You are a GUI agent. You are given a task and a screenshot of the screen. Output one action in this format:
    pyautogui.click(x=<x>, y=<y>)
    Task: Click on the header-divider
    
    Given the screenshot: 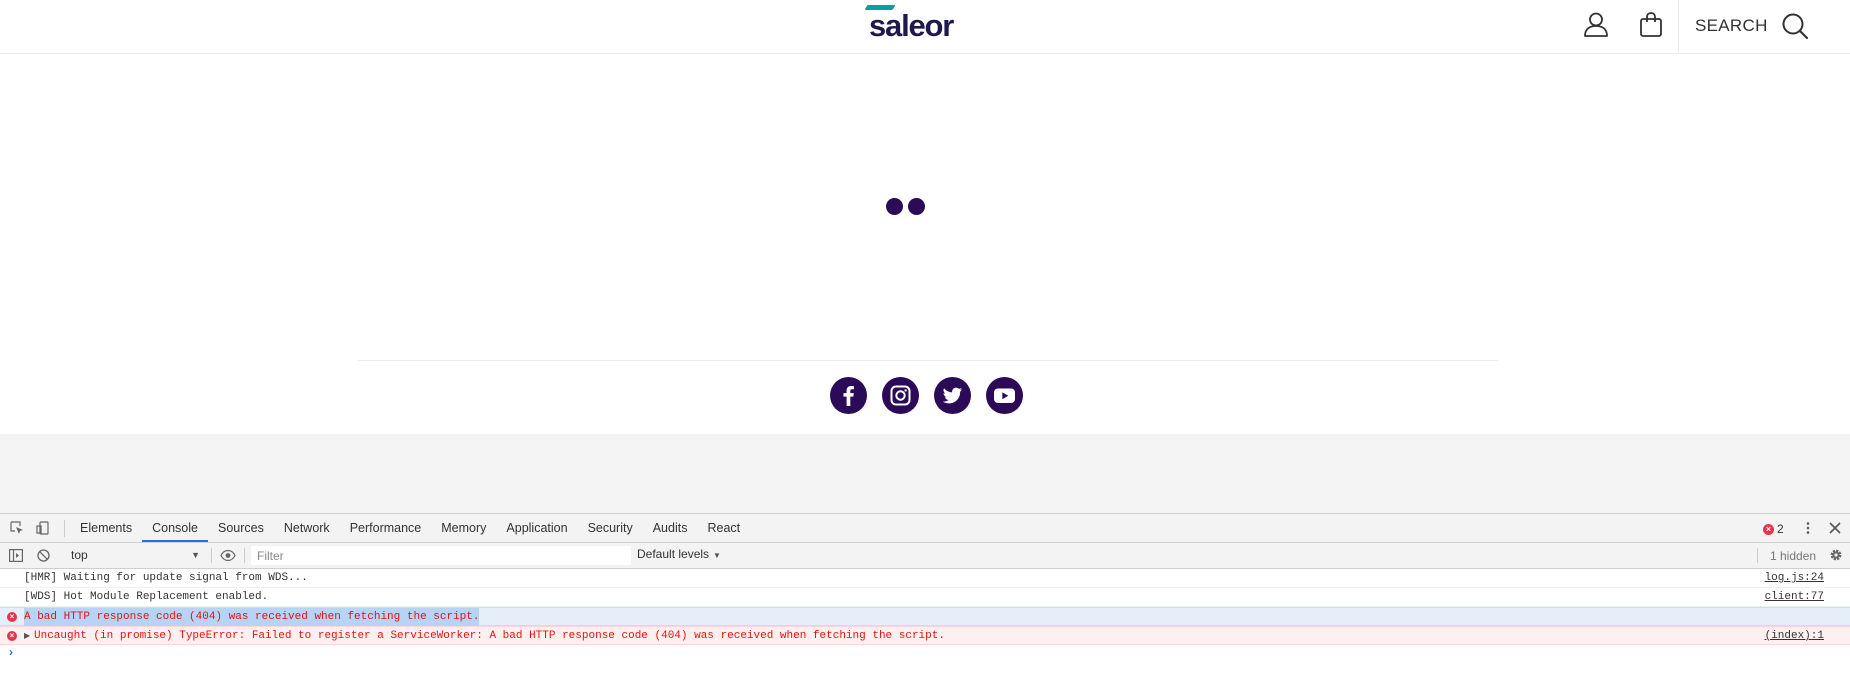 What is the action you would take?
    pyautogui.click(x=1678, y=27)
    